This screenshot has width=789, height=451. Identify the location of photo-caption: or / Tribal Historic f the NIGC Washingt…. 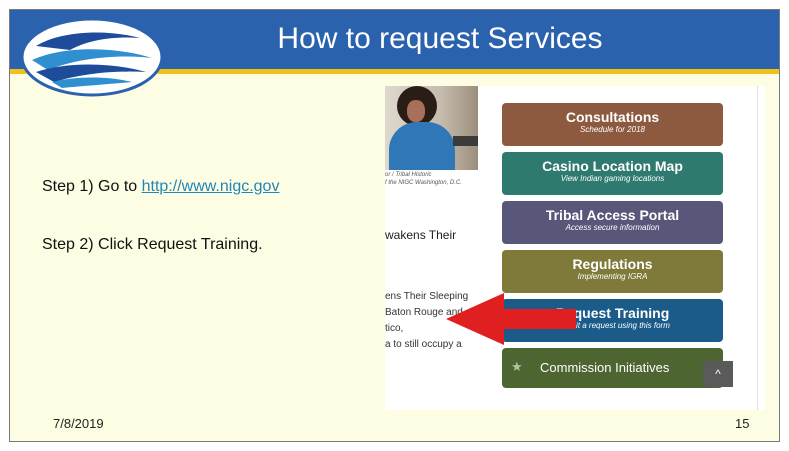
(435, 179).